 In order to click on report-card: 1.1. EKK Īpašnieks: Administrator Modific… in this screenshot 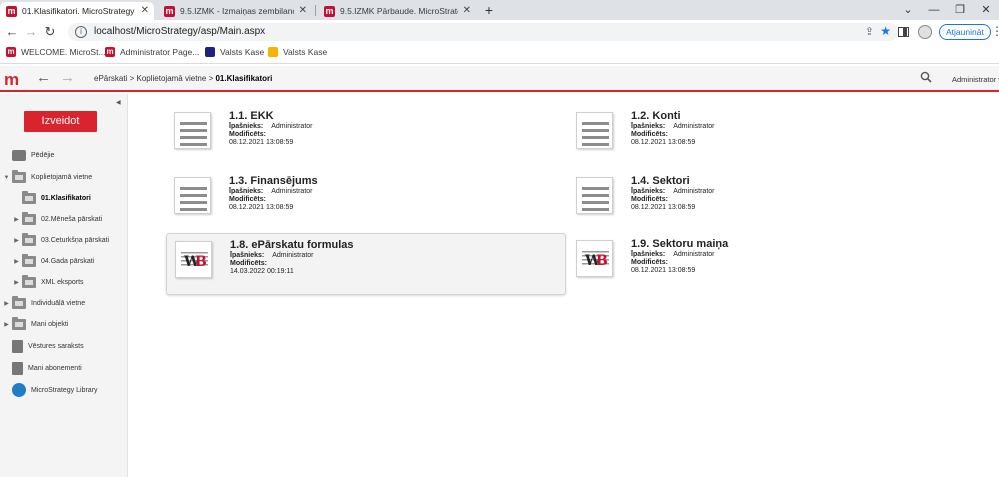, I will do `click(366, 136)`.